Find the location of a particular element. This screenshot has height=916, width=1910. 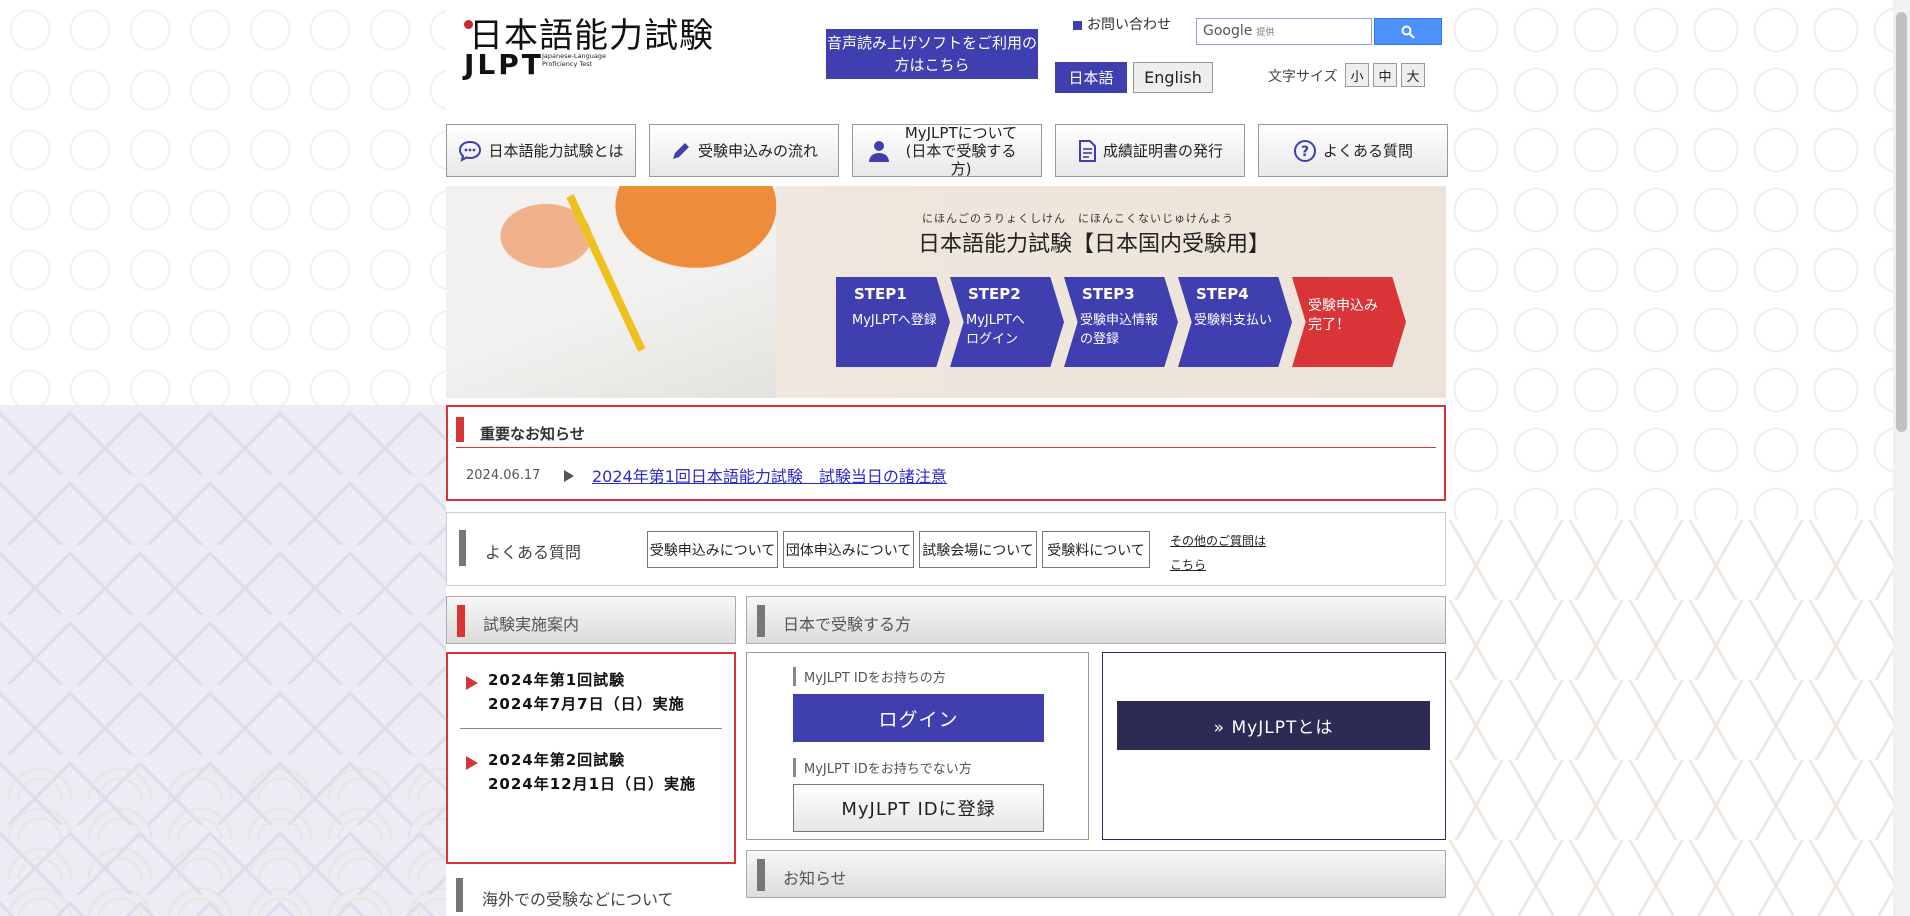

pencil-icon is located at coordinates (680, 150).